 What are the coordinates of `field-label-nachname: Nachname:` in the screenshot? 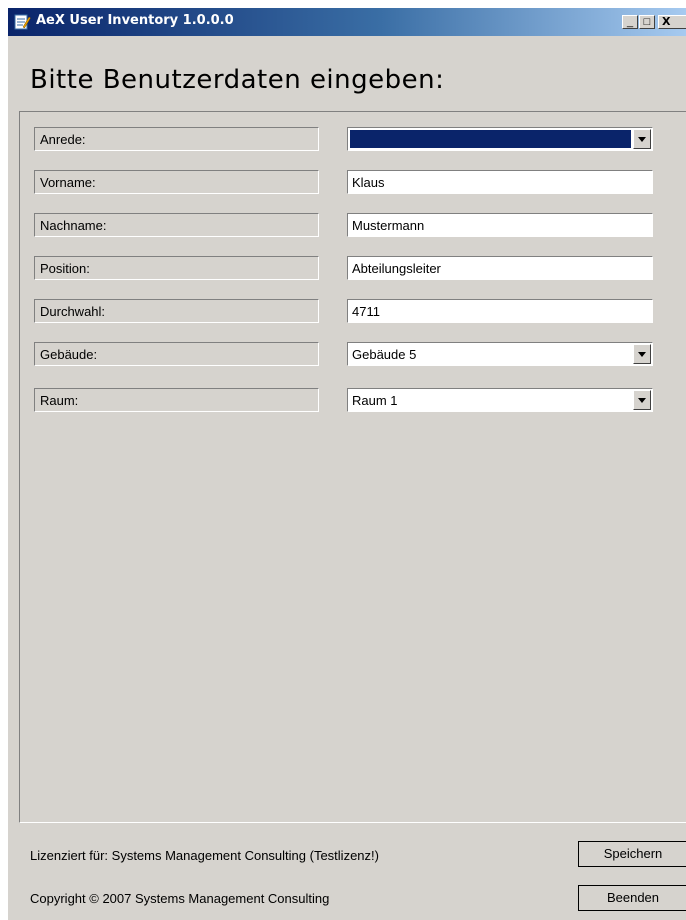 It's located at (176, 225).